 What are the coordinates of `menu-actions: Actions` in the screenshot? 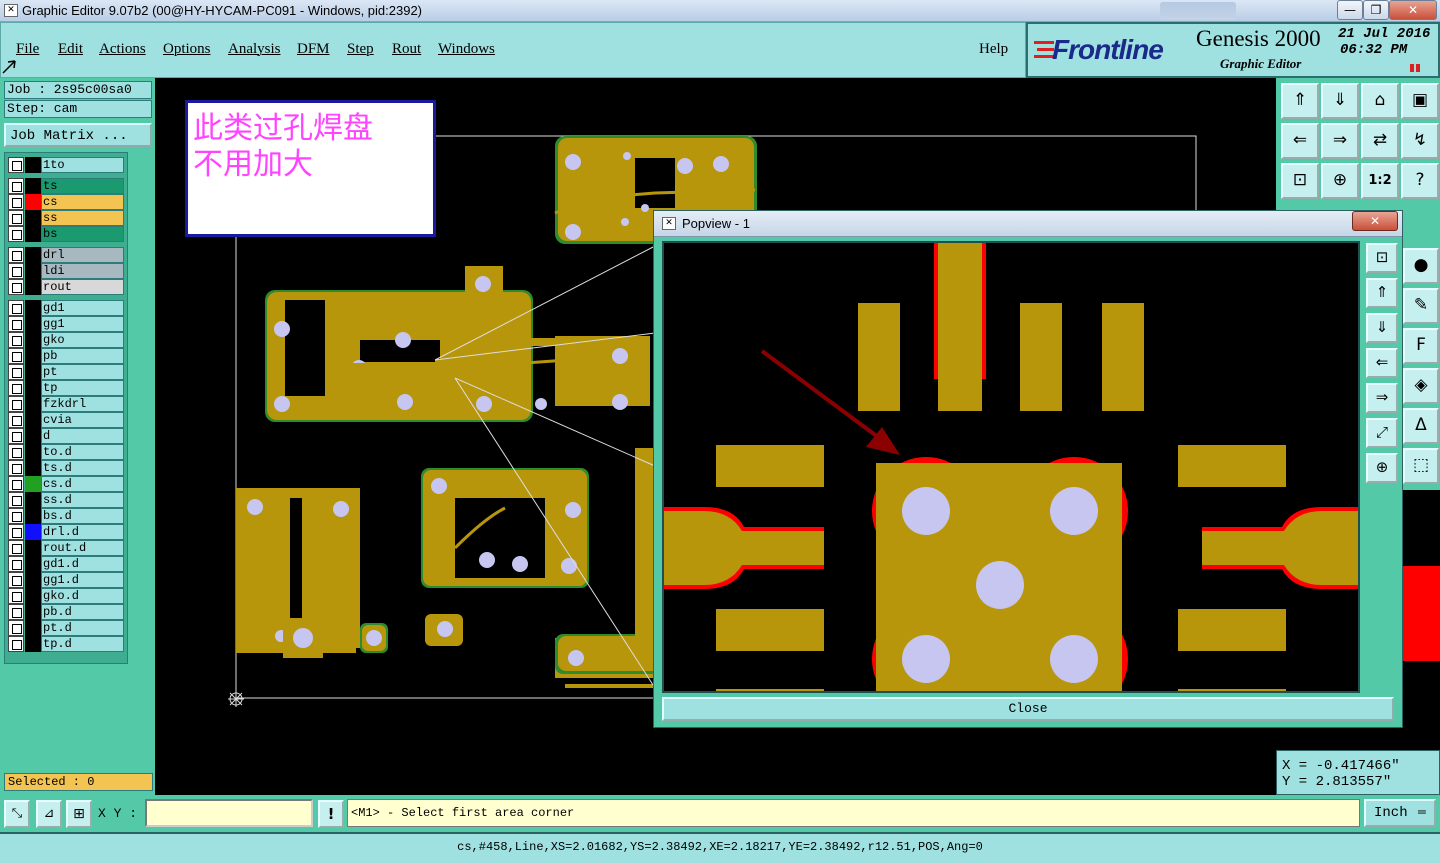 It's located at (122, 49).